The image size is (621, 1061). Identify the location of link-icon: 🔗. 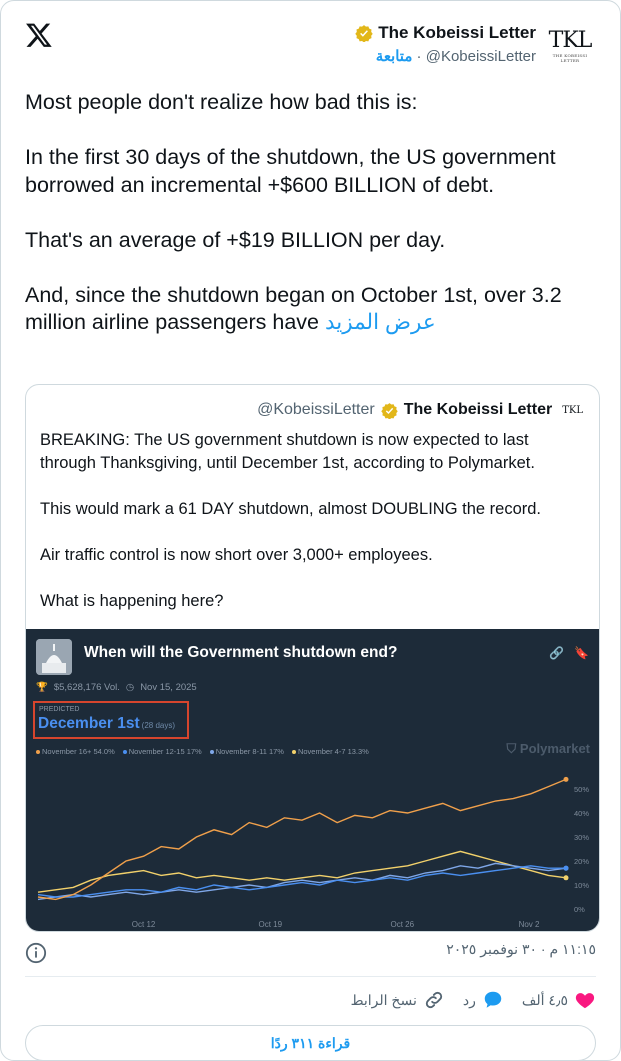
(557, 653).